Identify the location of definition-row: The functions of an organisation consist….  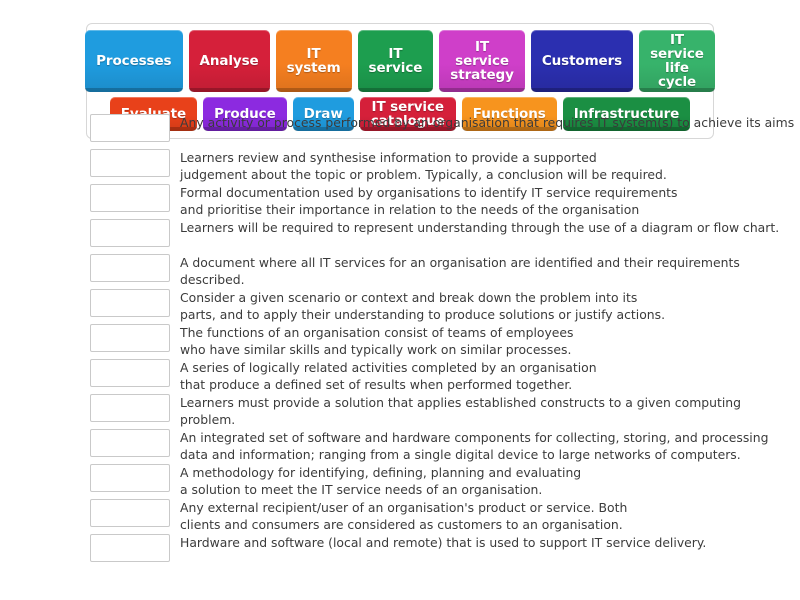
(400, 340).